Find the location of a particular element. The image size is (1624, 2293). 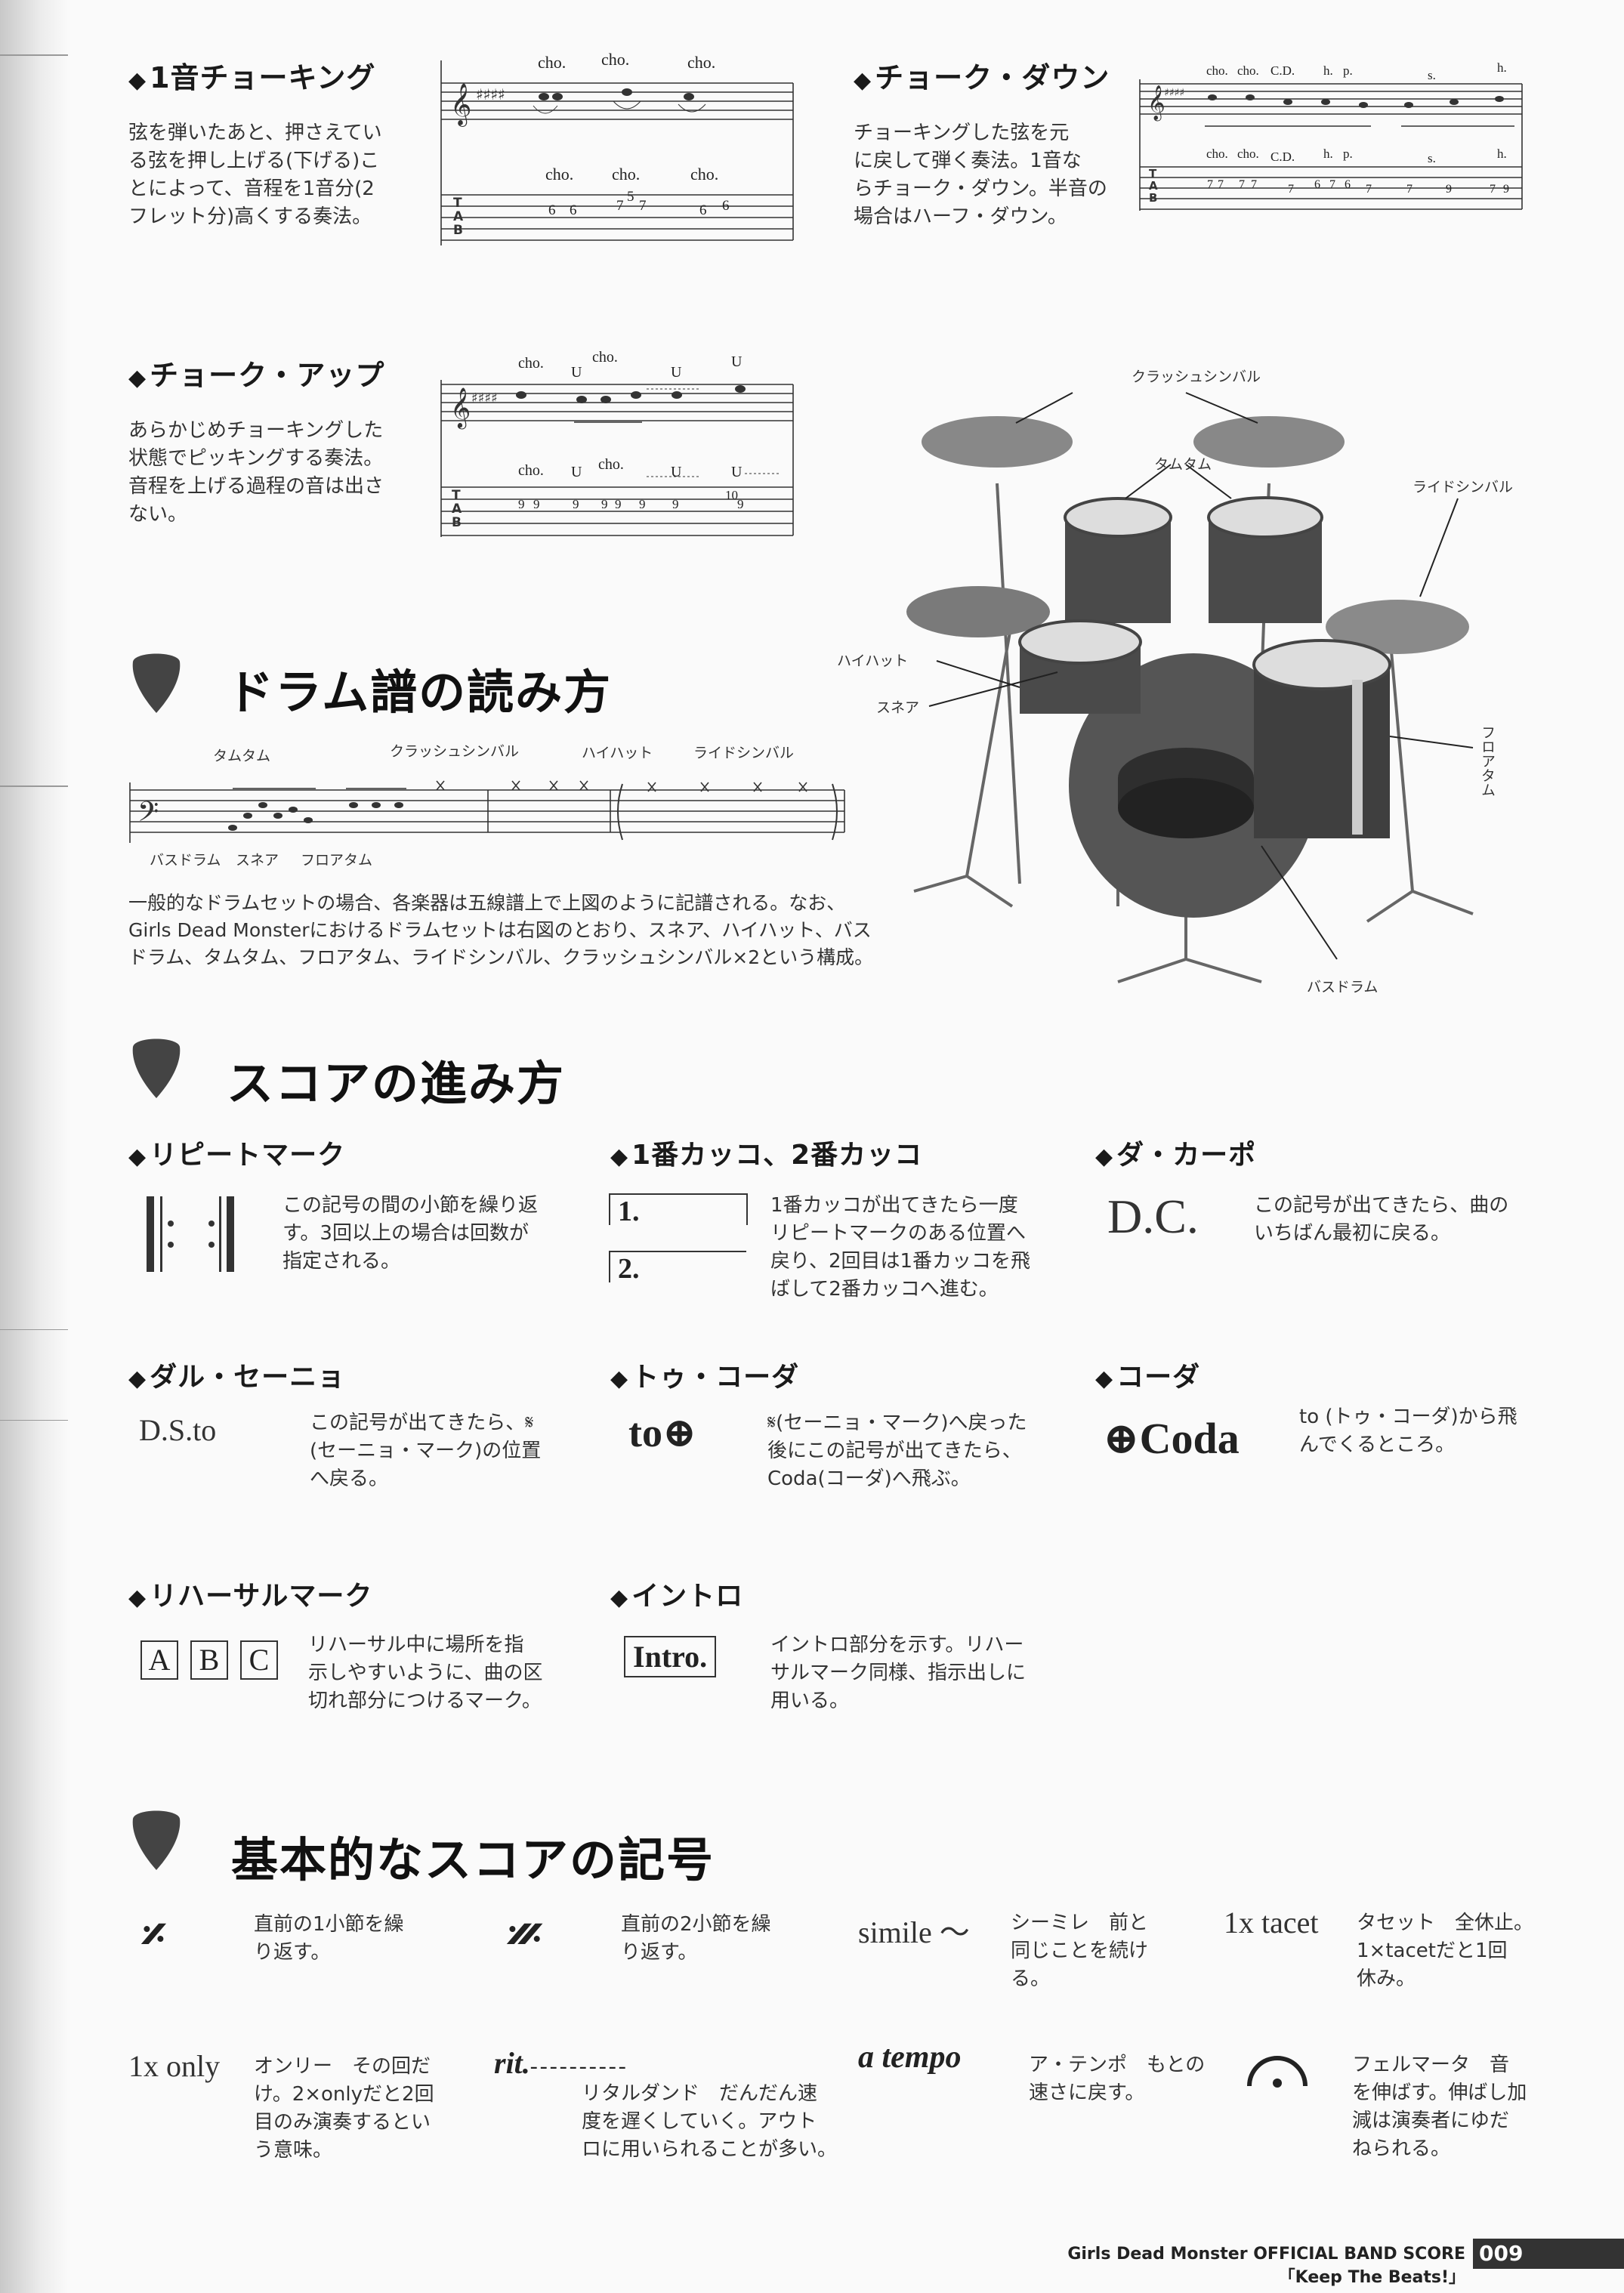

rehearsal-mark-c: C is located at coordinates (259, 1660).